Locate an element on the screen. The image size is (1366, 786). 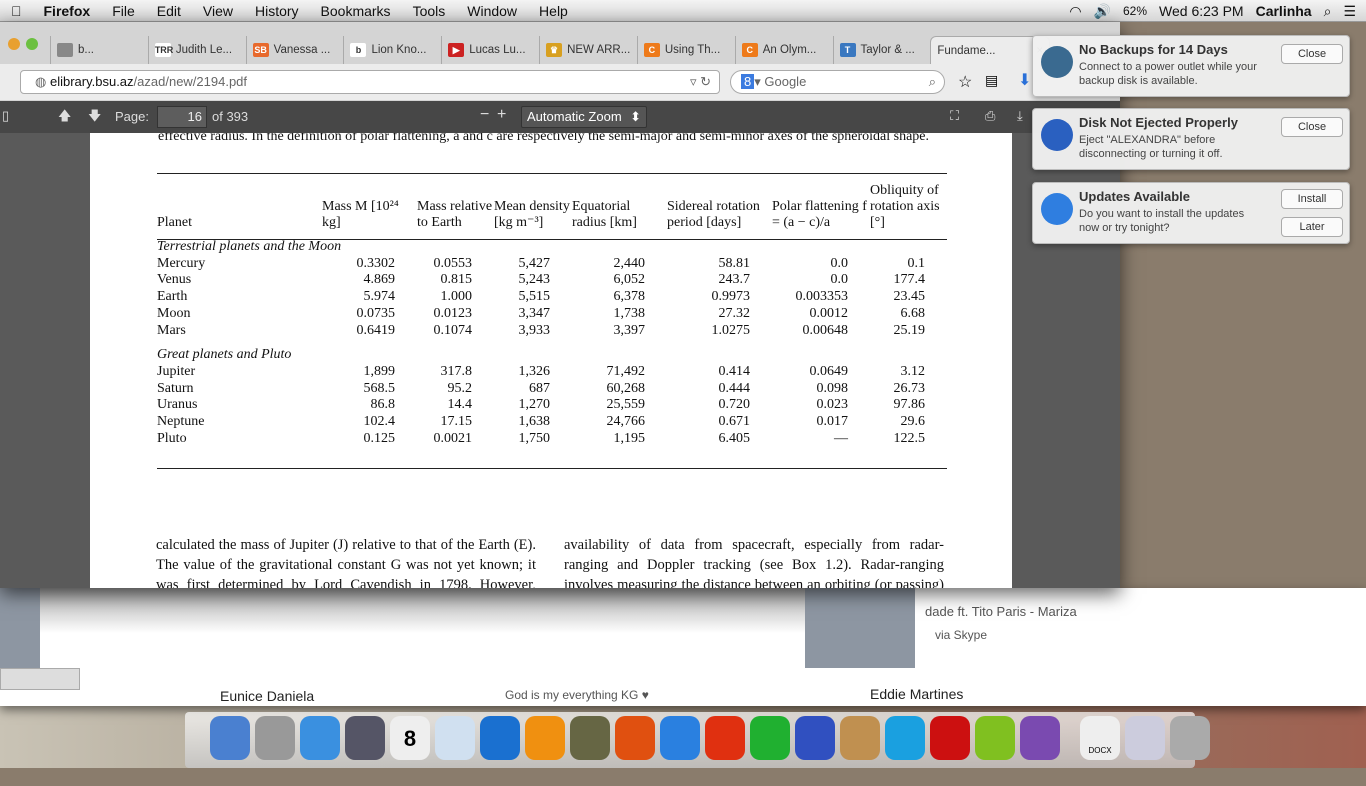
acrobat-icon is located at coordinates (950, 738).